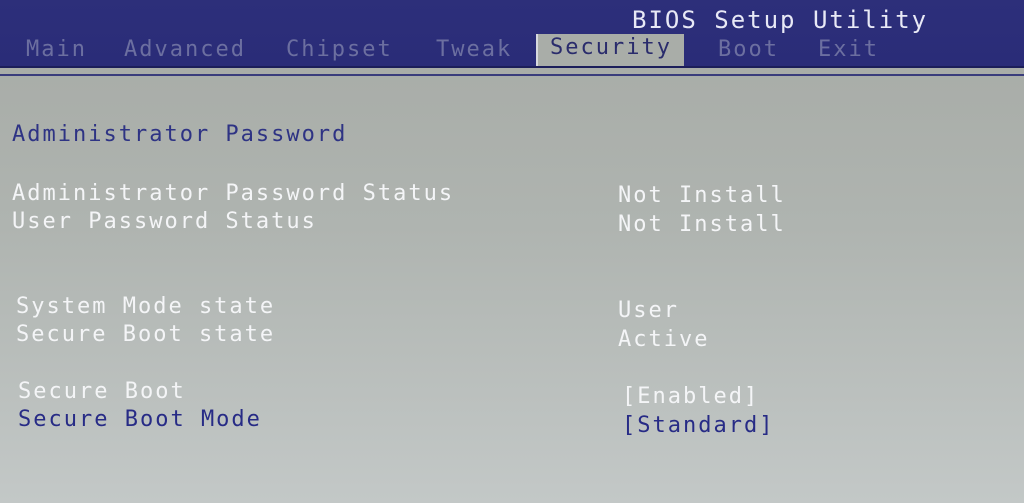  What do you see at coordinates (698, 425) in the screenshot?
I see `secure-boot-mode-value: [Standard]` at bounding box center [698, 425].